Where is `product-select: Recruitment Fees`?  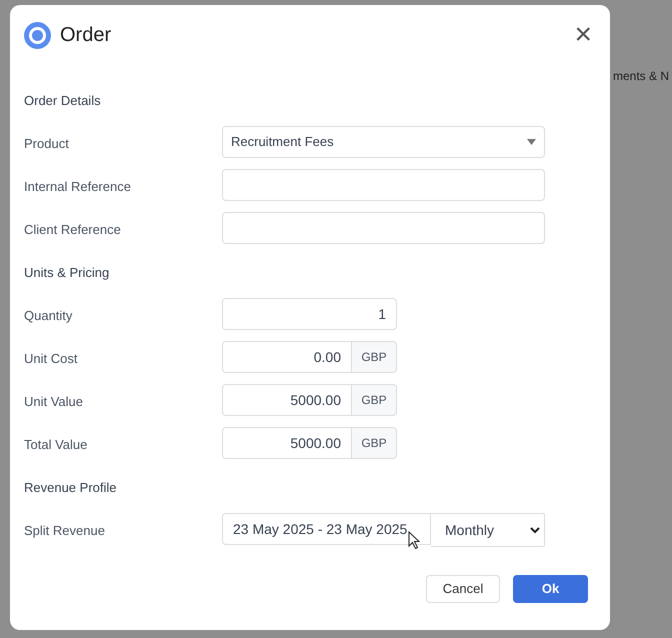
product-select: Recruitment Fees is located at coordinates (383, 142).